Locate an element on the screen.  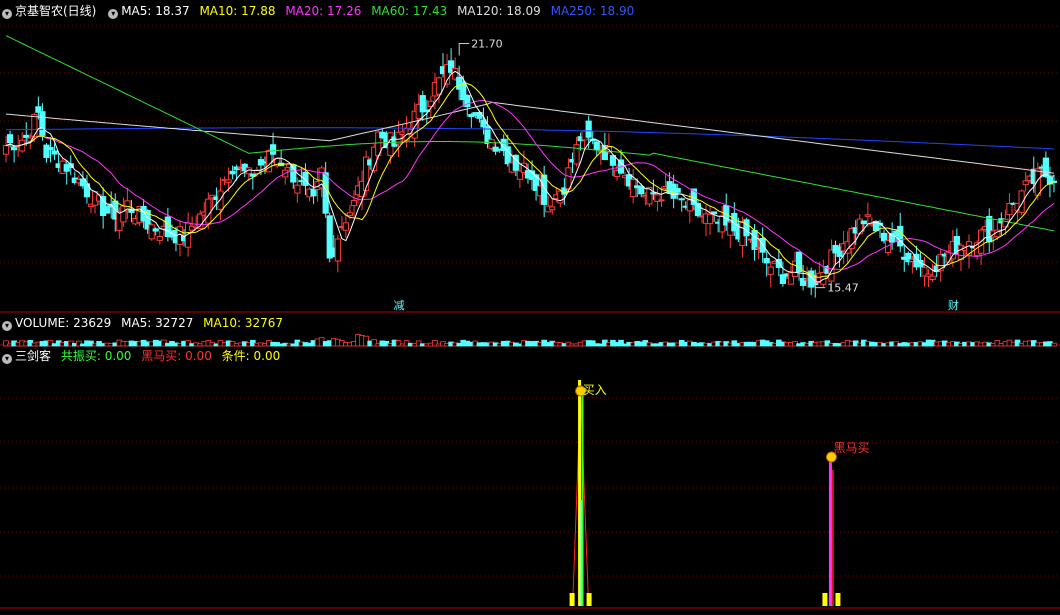
stock-name: 京基智农(日线) is located at coordinates (56, 11).